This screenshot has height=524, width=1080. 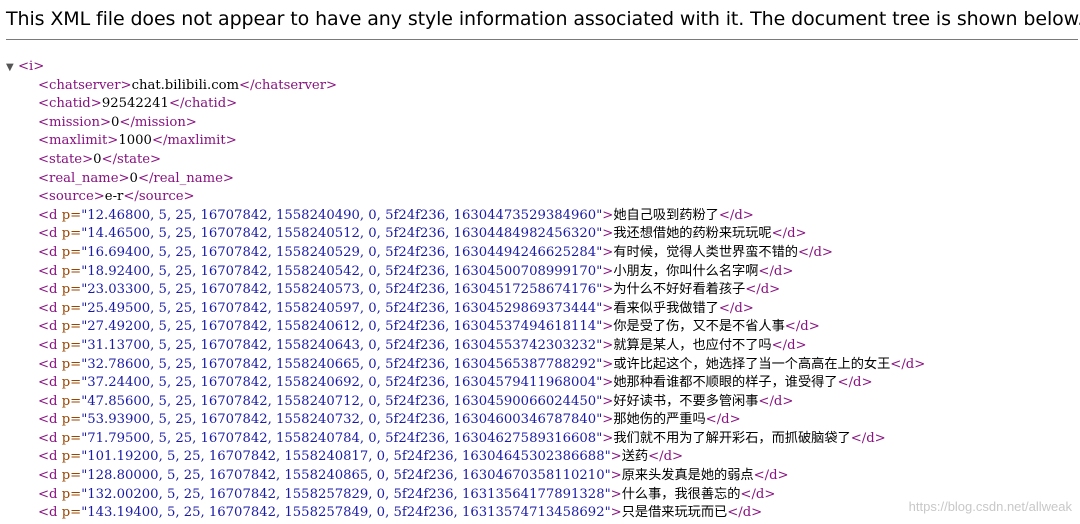 What do you see at coordinates (71, 197) in the screenshot?
I see `open-tag: <source>` at bounding box center [71, 197].